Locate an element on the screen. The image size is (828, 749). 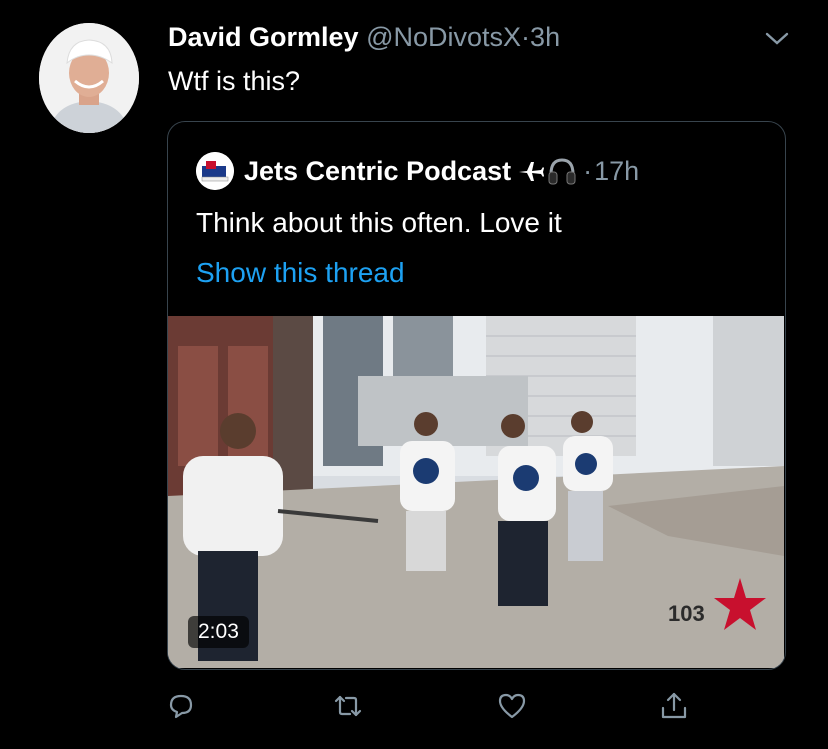
quoted-author-avatar is located at coordinates (215, 171).